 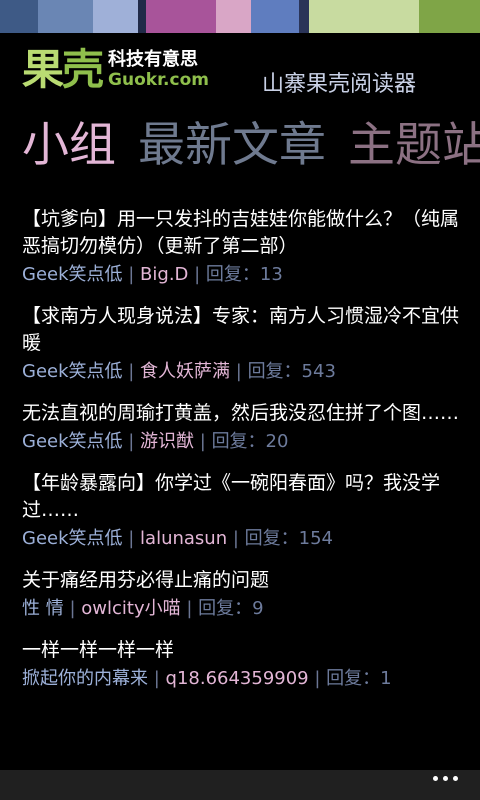 I want to click on post-author: Big.D, so click(x=164, y=274).